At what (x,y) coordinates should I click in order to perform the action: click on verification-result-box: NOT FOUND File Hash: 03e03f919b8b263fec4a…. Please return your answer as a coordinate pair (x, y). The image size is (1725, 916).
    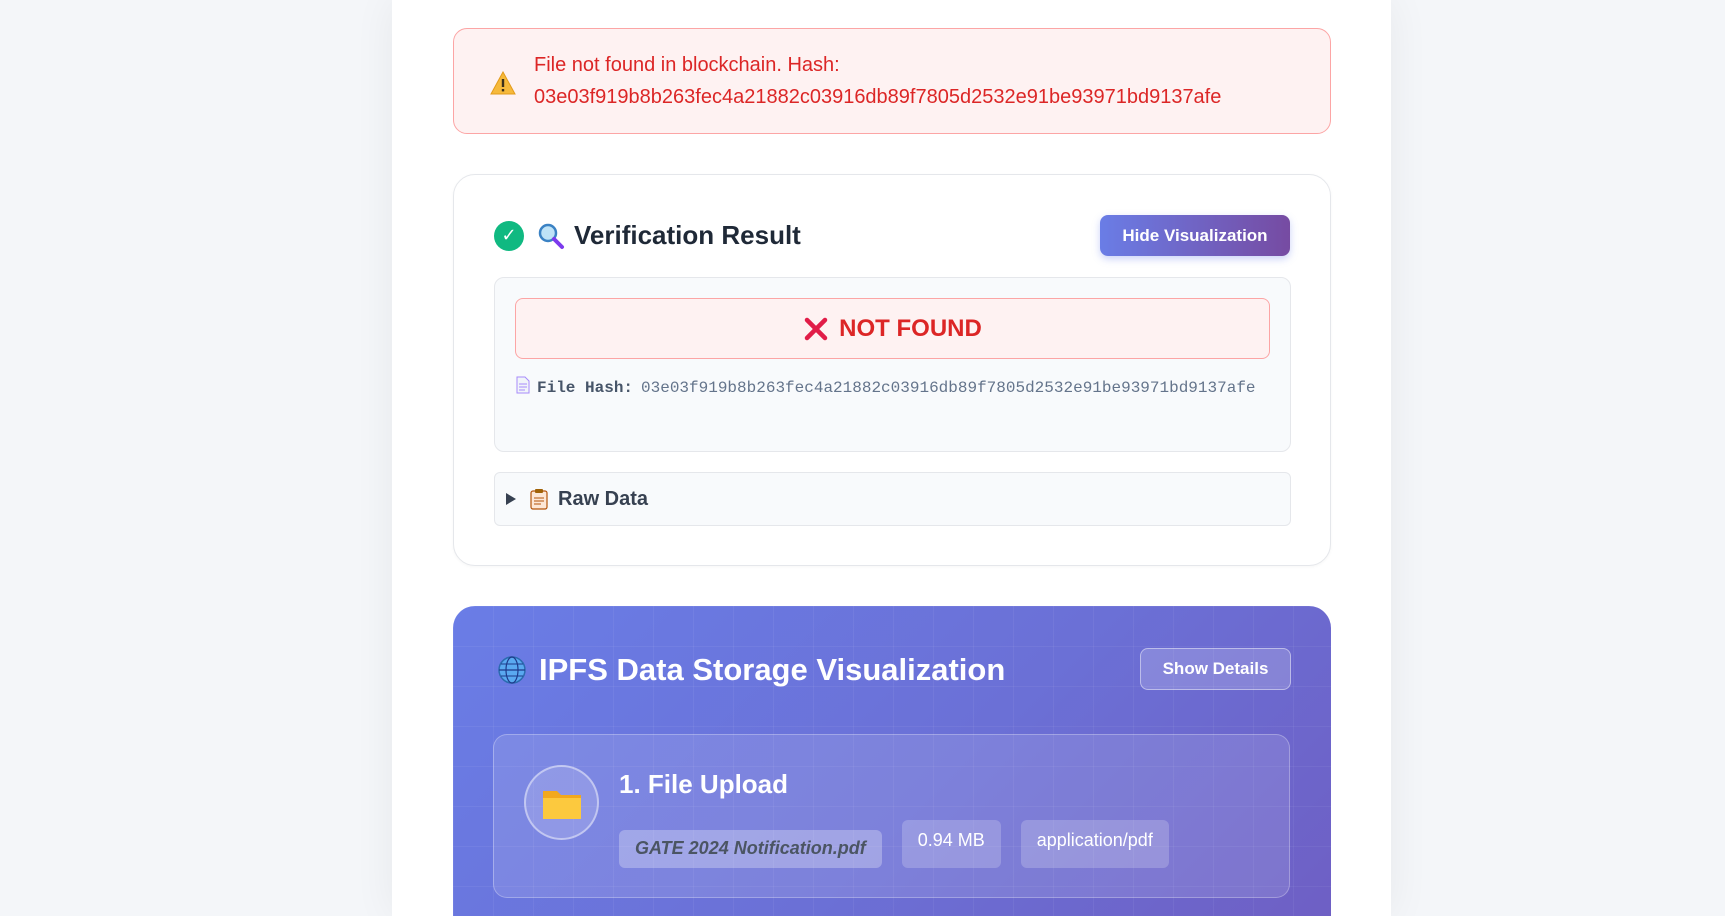
    Looking at the image, I should click on (892, 364).